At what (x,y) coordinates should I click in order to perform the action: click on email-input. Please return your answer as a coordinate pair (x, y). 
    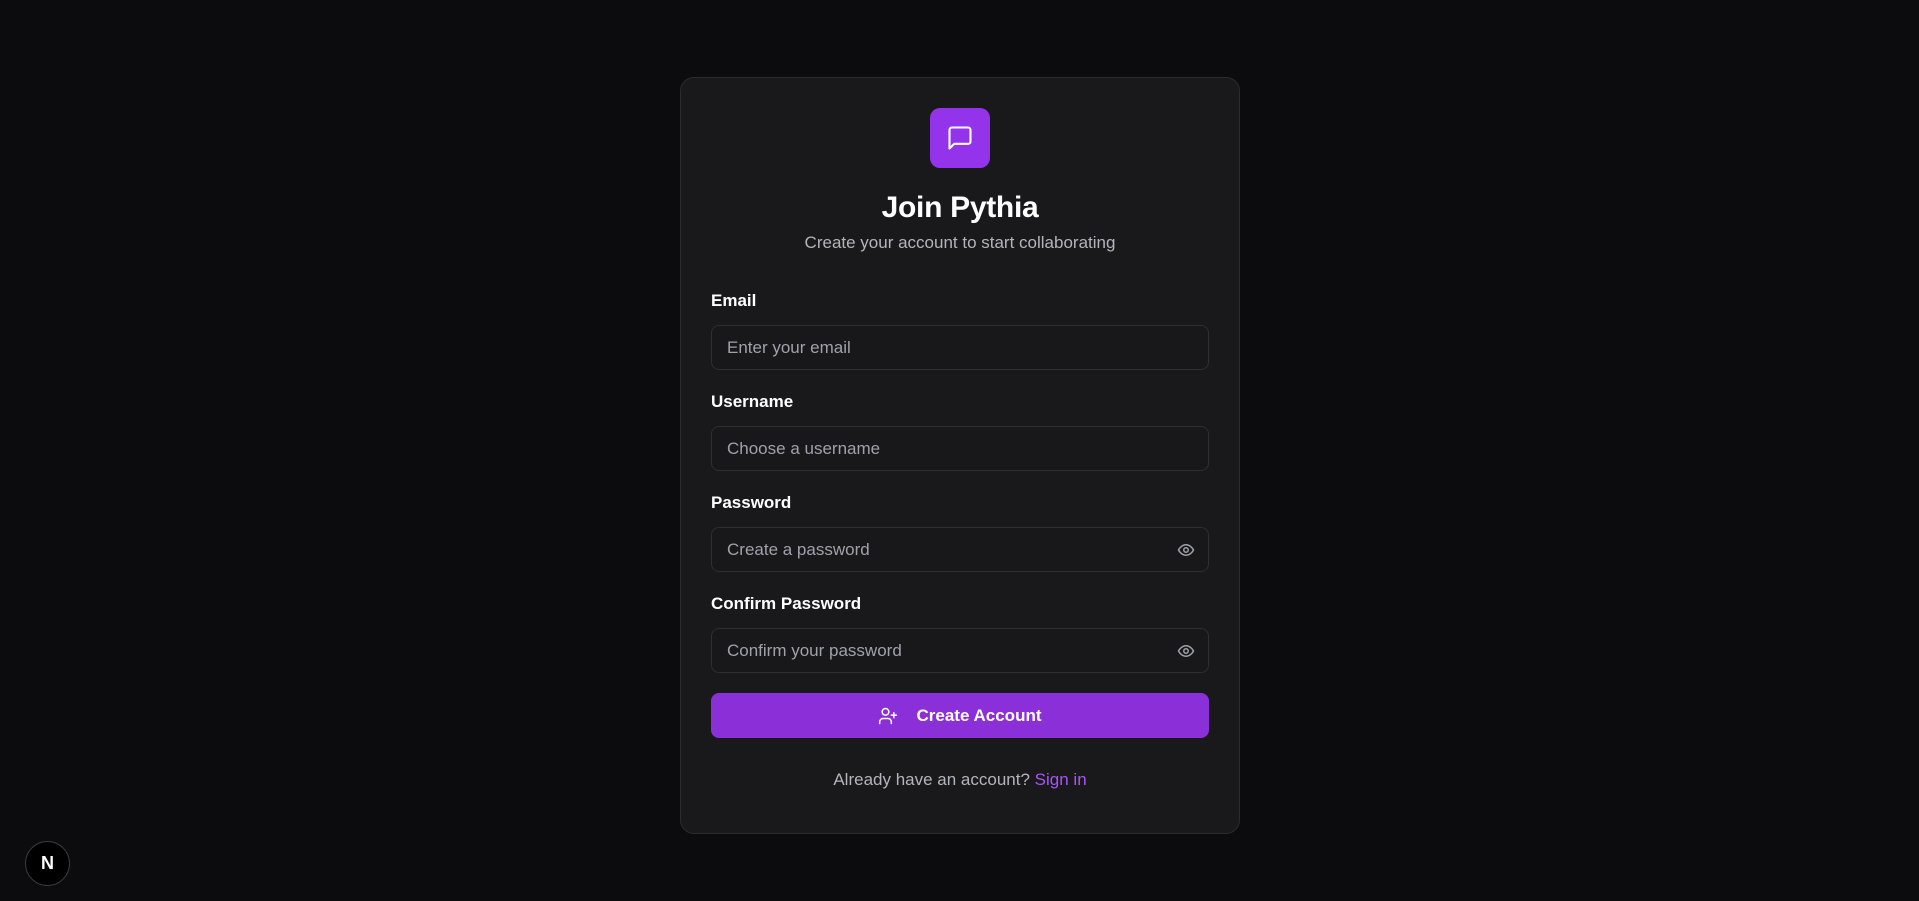
    Looking at the image, I should click on (960, 347).